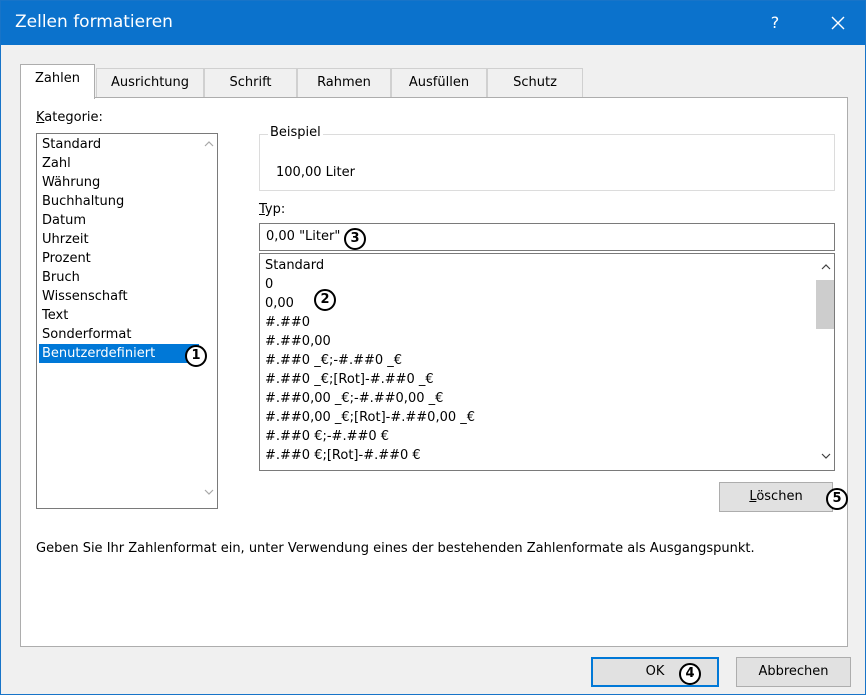  Describe the element at coordinates (208, 321) in the screenshot. I see `category-scrollbar` at that location.